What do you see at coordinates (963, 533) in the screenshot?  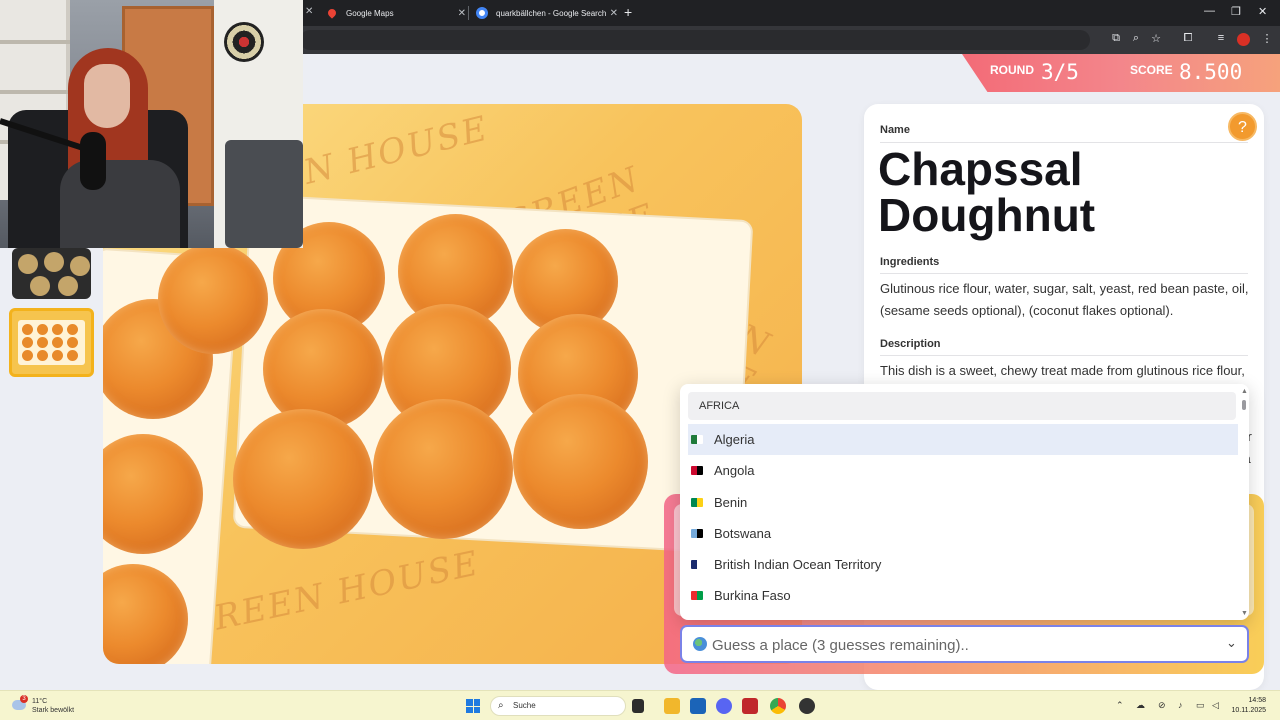 I see `country-option: Botswana` at bounding box center [963, 533].